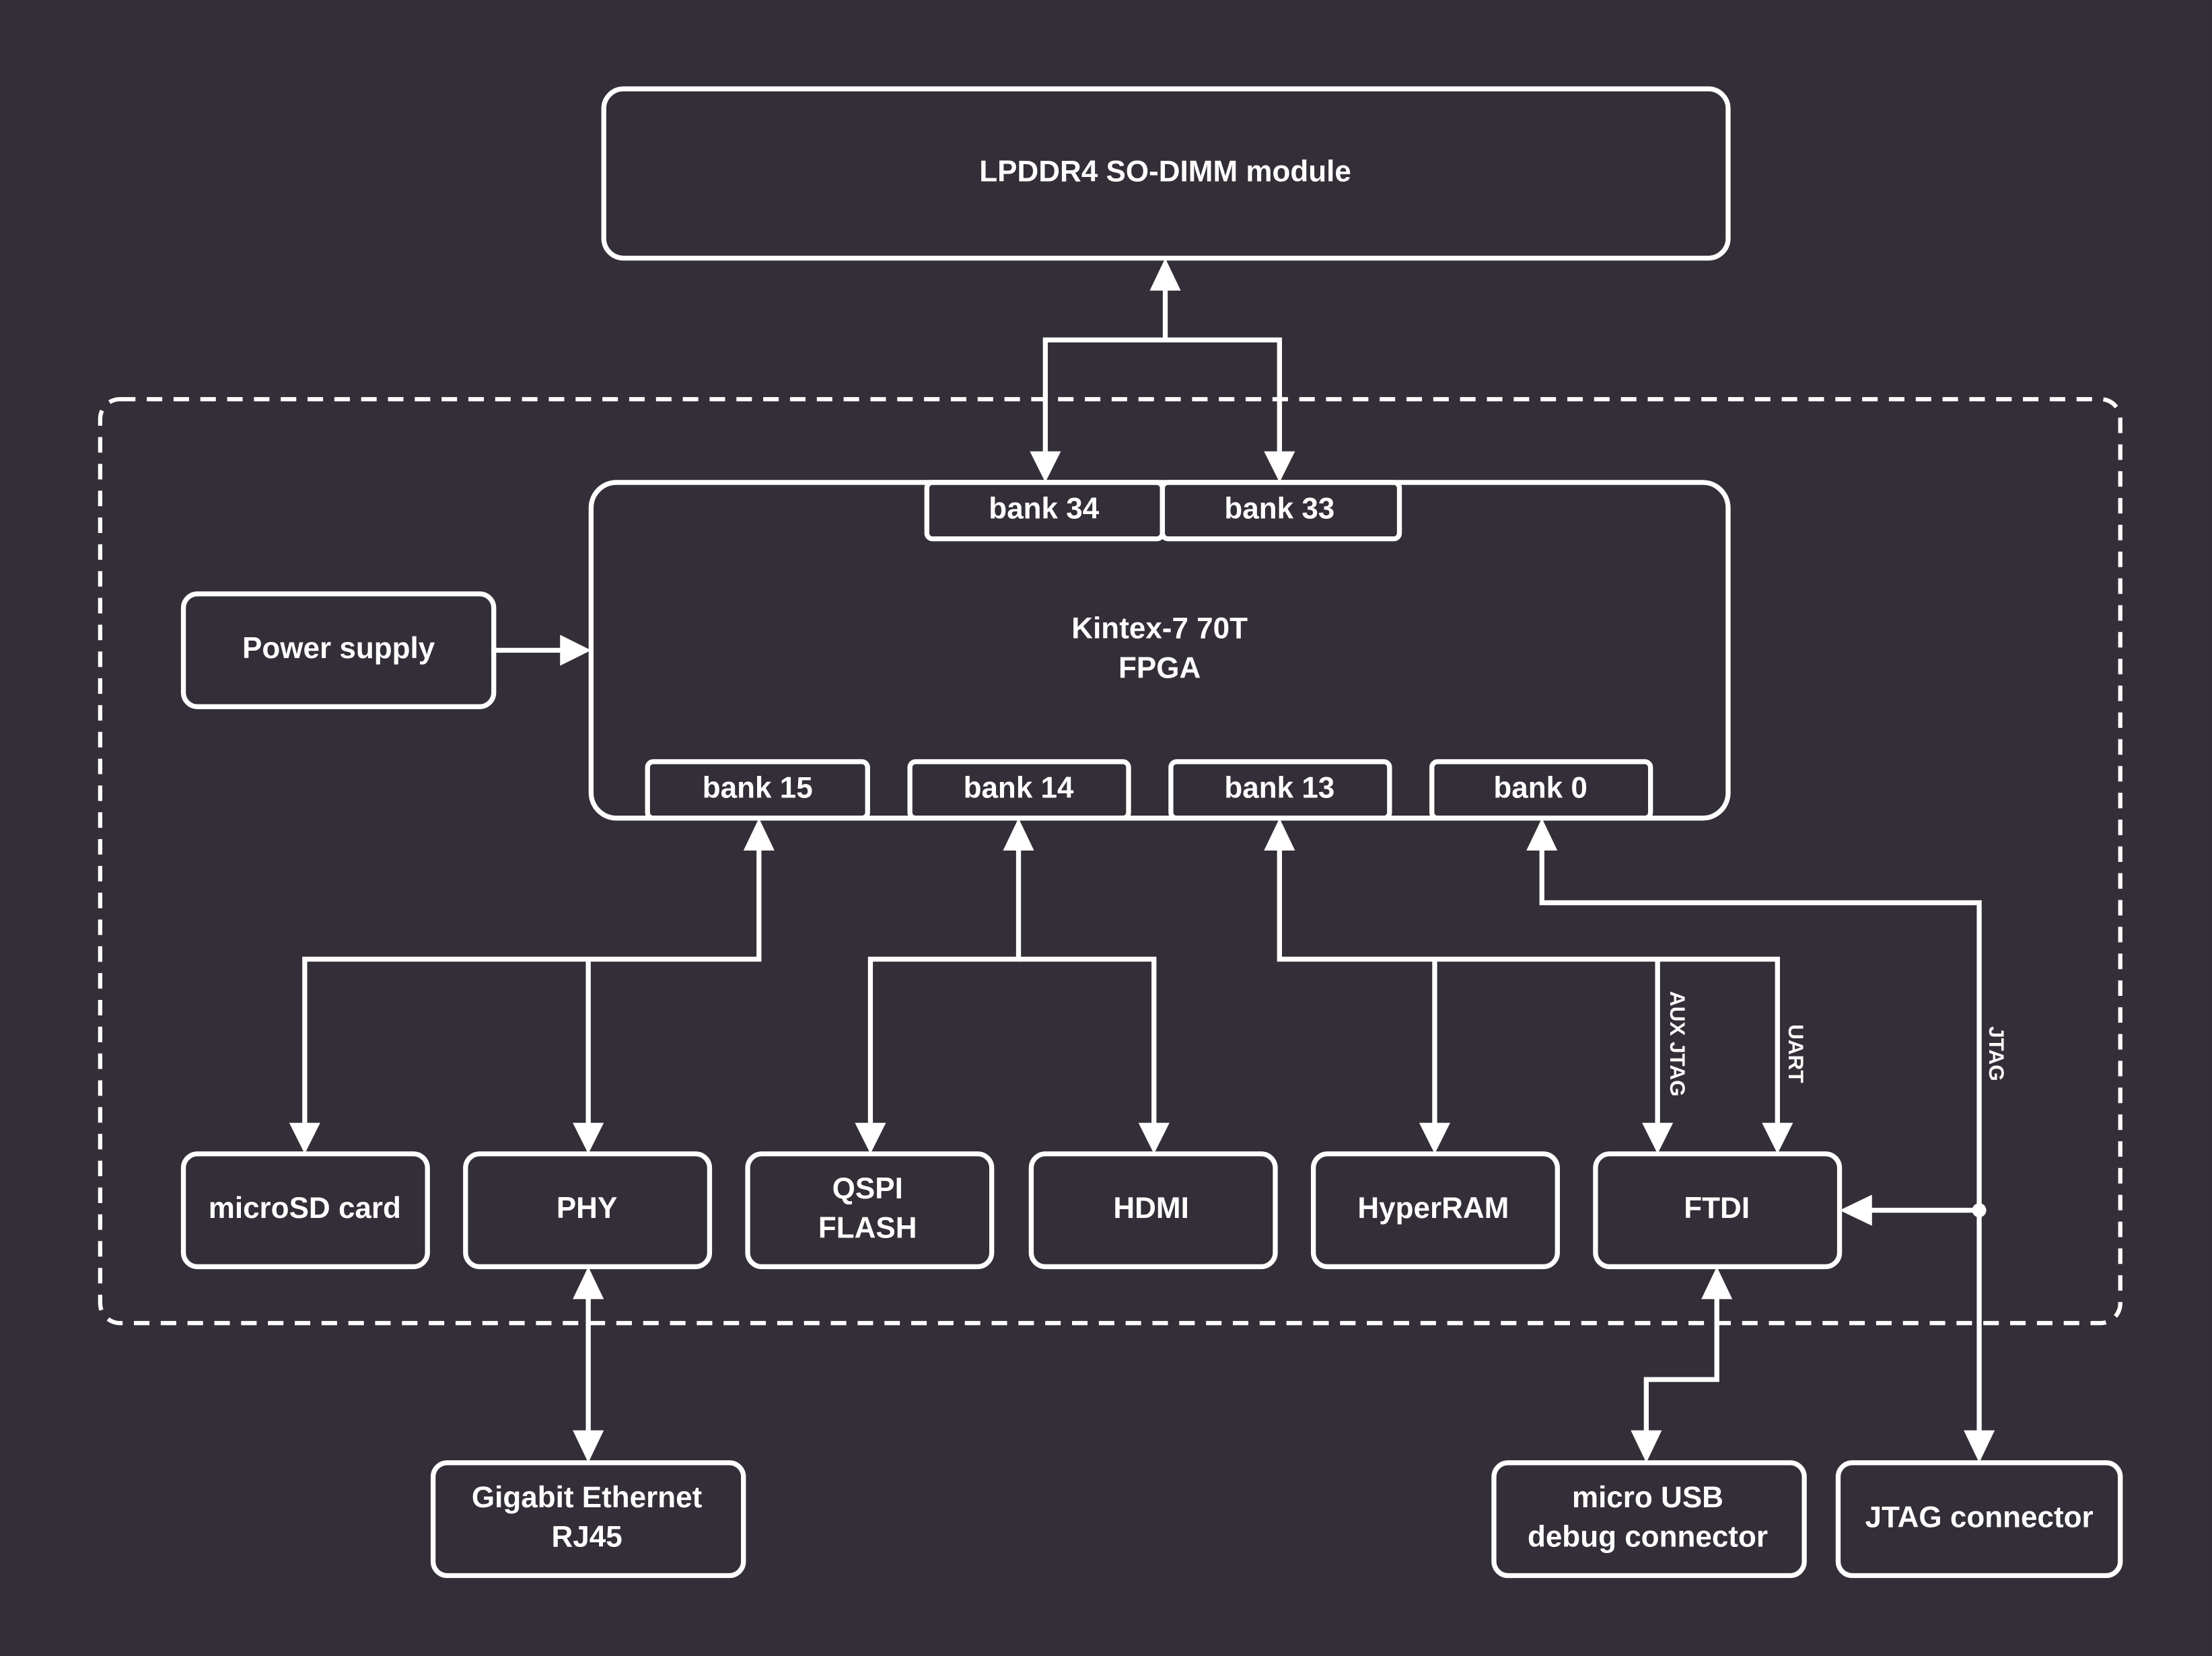  Describe the element at coordinates (1540, 788) in the screenshot. I see `svg-text: bank 0` at that location.